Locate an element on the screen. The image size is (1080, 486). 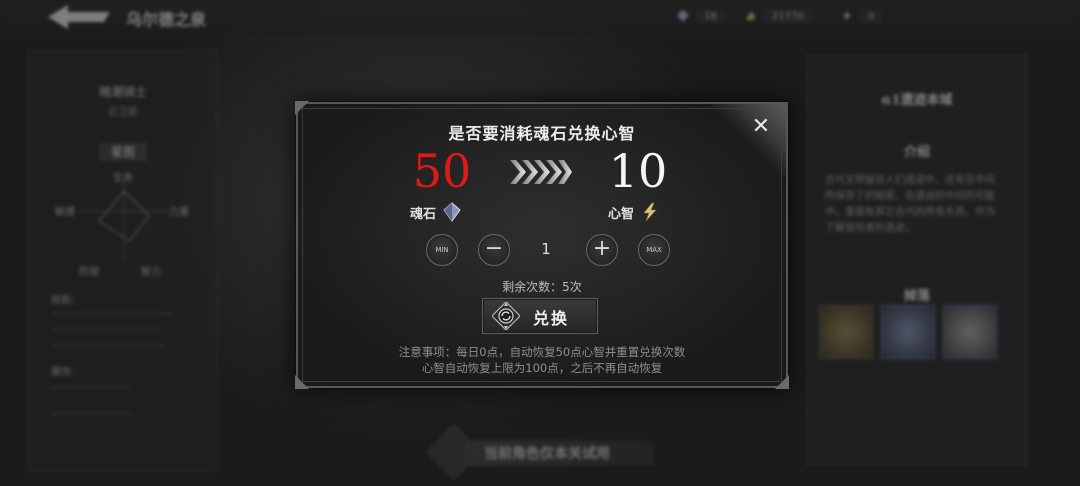
stat-label-int: 智力 is located at coordinates (151, 272).